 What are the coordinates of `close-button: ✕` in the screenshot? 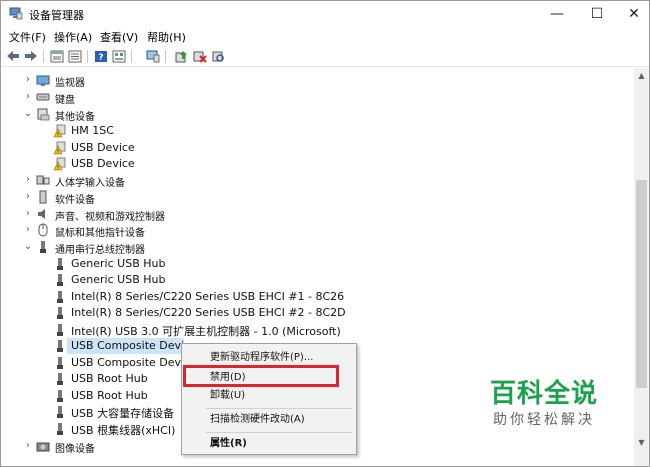 It's located at (631, 14).